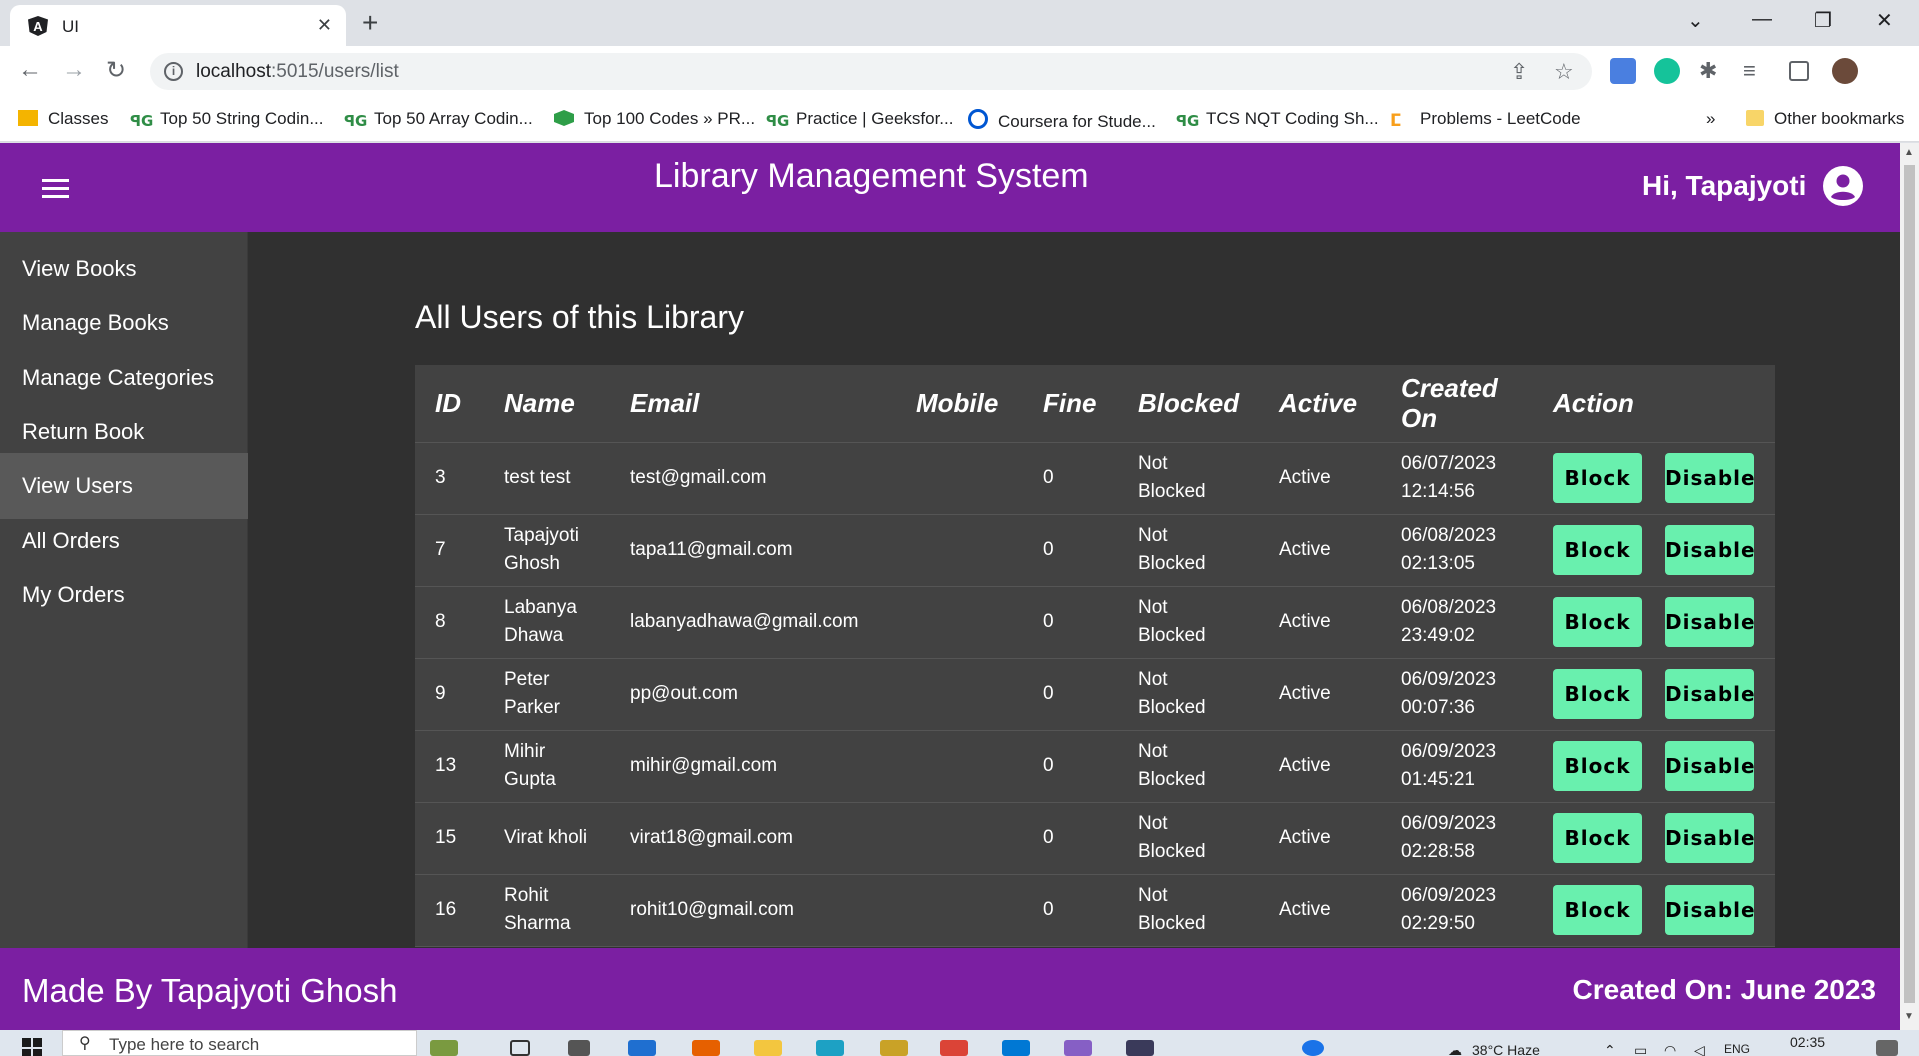 This screenshot has height=1056, width=1919. What do you see at coordinates (547, 622) in the screenshot?
I see `cell-name: Labanya Dhawa` at bounding box center [547, 622].